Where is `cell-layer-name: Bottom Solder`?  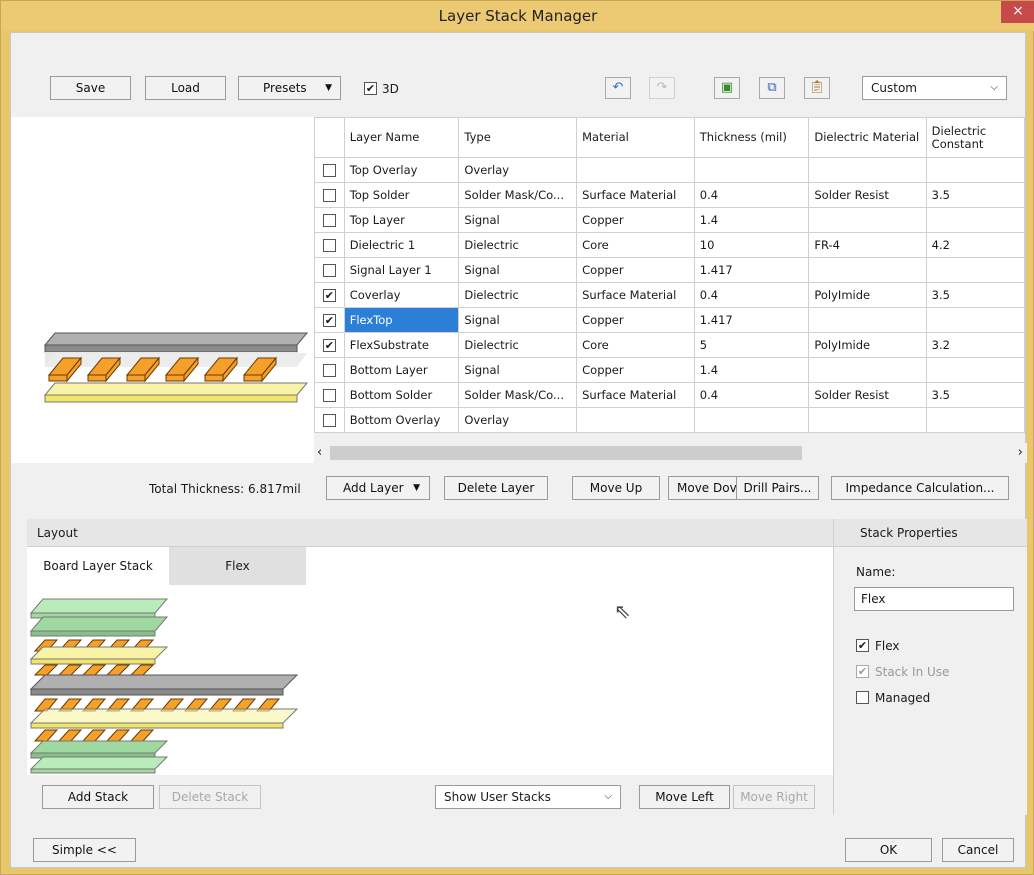
cell-layer-name: Bottom Solder is located at coordinates (401, 395).